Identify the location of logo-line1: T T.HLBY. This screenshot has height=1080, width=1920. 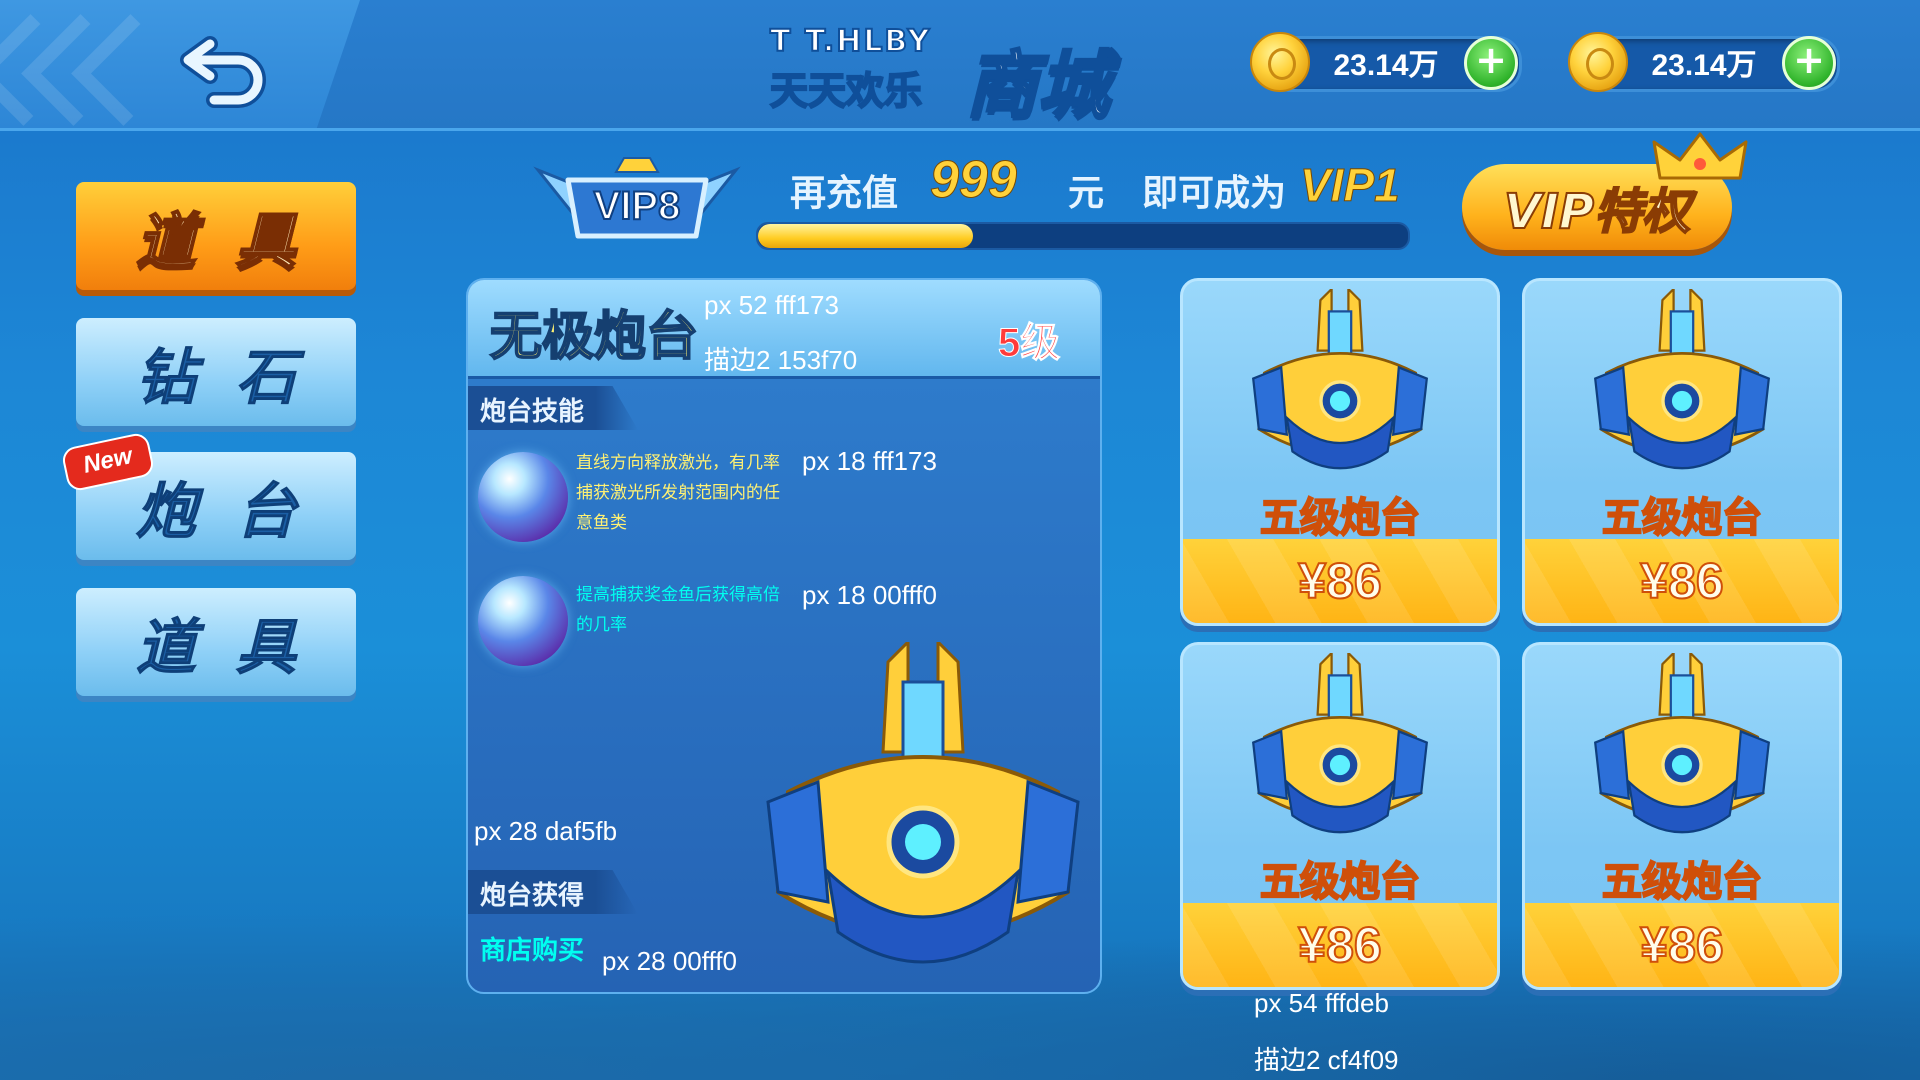
(850, 41).